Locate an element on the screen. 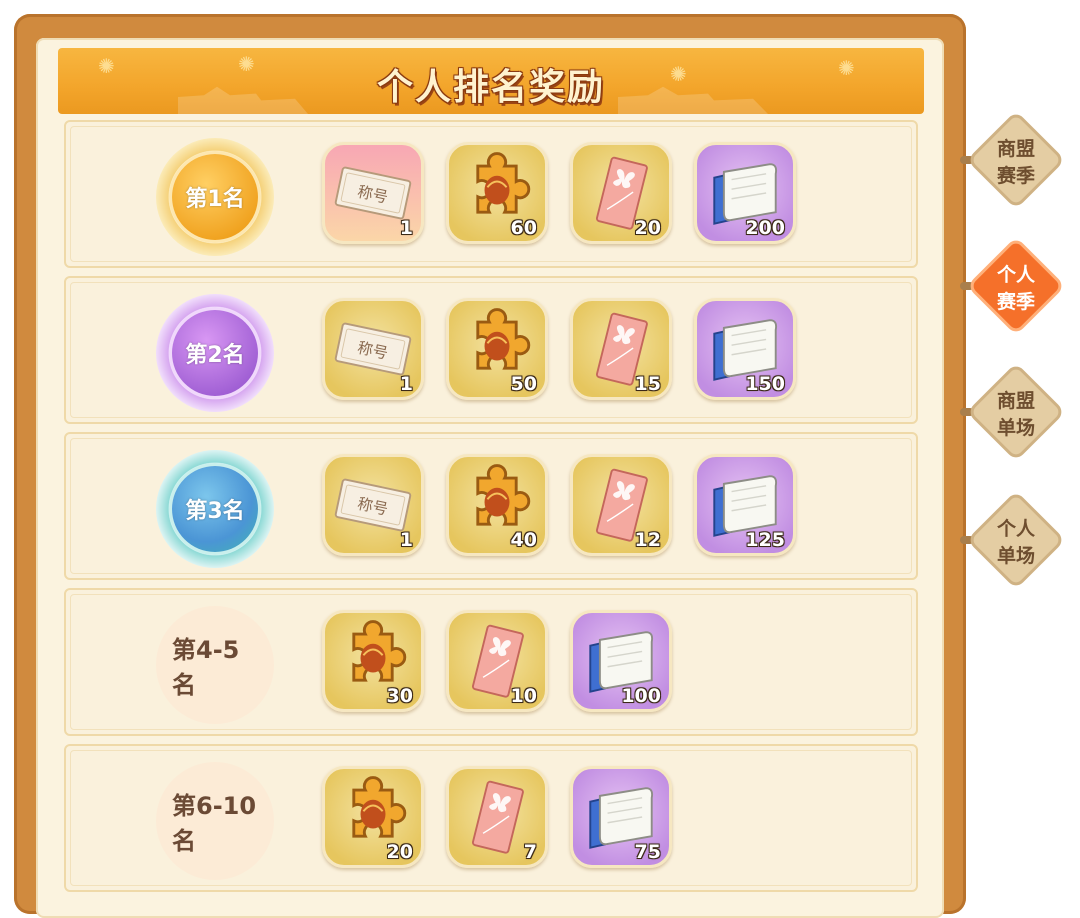 Image resolution: width=1080 pixels, height=918 pixels. category-tab-bar: 商盟 赛季个人 赛季商盟 单场个人 单场 is located at coordinates (1018, 448).